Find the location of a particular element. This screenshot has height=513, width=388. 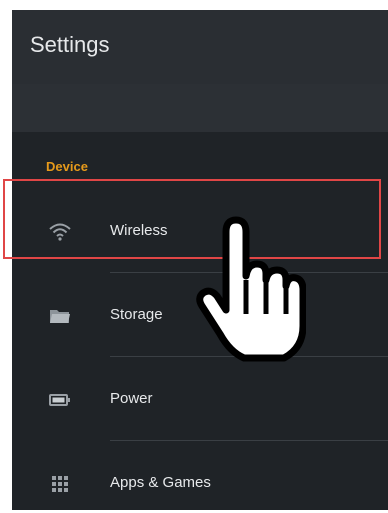

section-label-device: Device is located at coordinates (67, 166).